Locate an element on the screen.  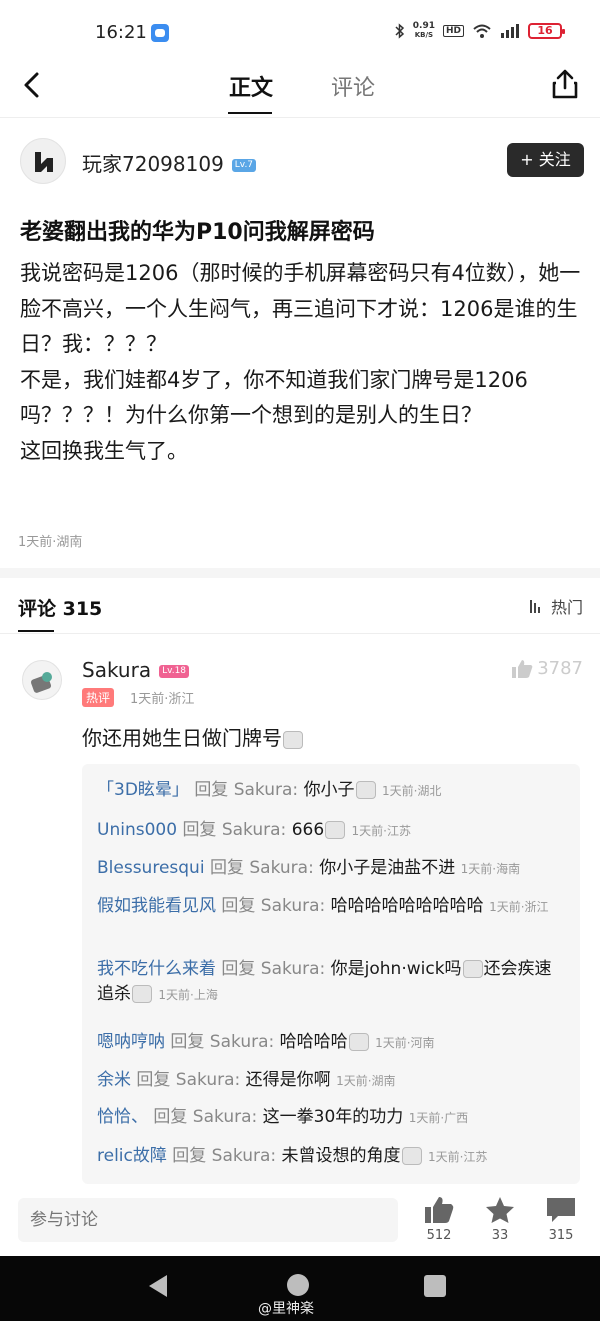
top-nav: 正文 评论 is located at coordinates (300, 90).